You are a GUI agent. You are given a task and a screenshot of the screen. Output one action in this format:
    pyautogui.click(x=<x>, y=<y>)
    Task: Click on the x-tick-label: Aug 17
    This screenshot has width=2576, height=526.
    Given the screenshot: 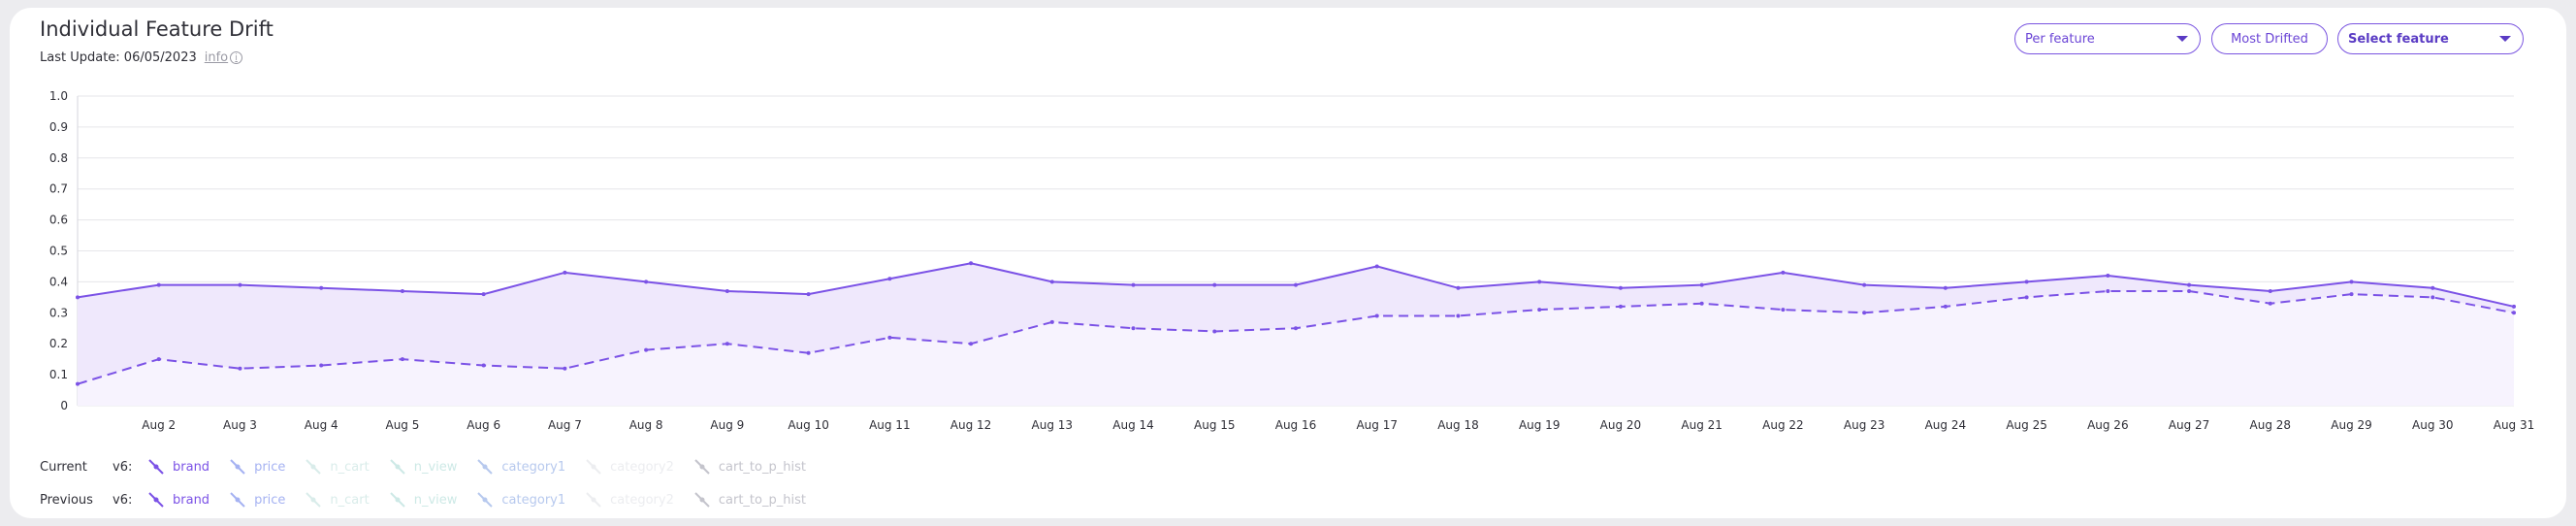 What is the action you would take?
    pyautogui.click(x=1377, y=425)
    